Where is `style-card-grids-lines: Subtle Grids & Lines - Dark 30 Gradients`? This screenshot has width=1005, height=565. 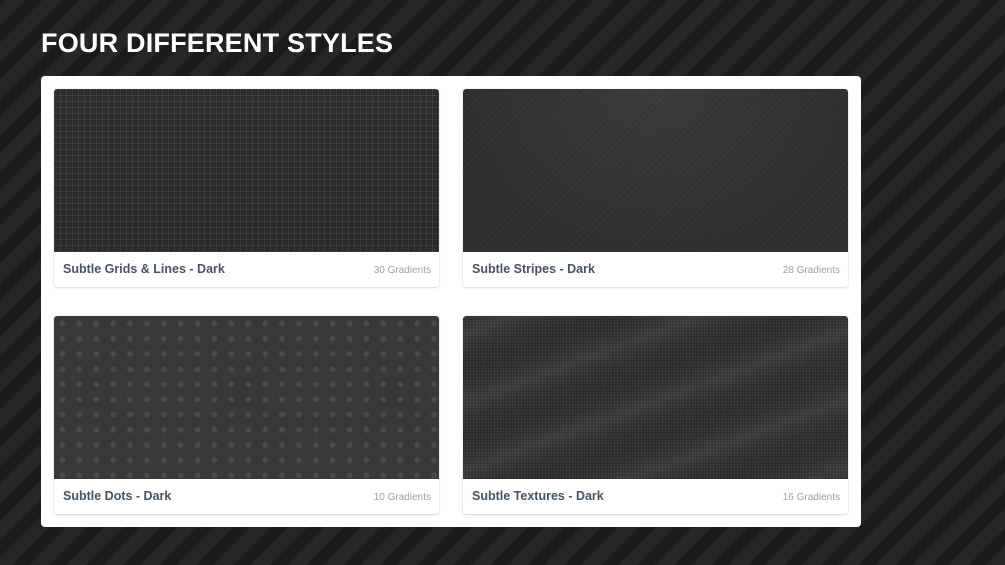
style-card-grids-lines: Subtle Grids & Lines - Dark 30 Gradients is located at coordinates (246, 188).